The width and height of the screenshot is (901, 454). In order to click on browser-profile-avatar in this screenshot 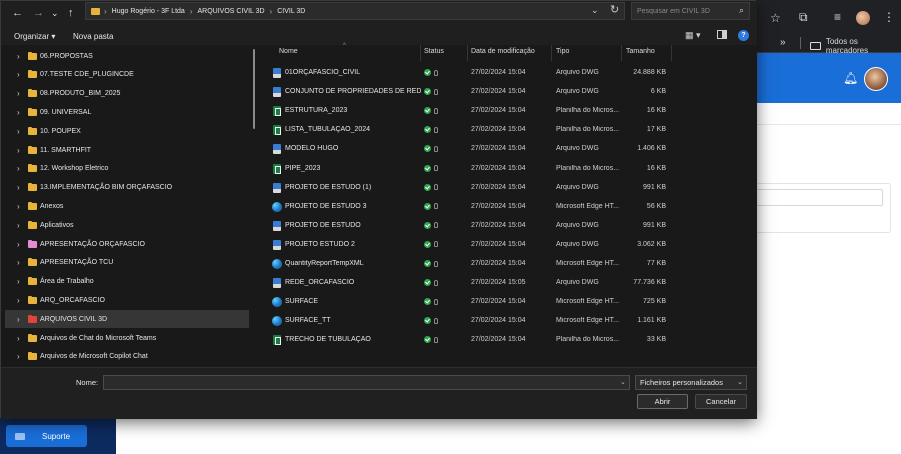, I will do `click(863, 18)`.